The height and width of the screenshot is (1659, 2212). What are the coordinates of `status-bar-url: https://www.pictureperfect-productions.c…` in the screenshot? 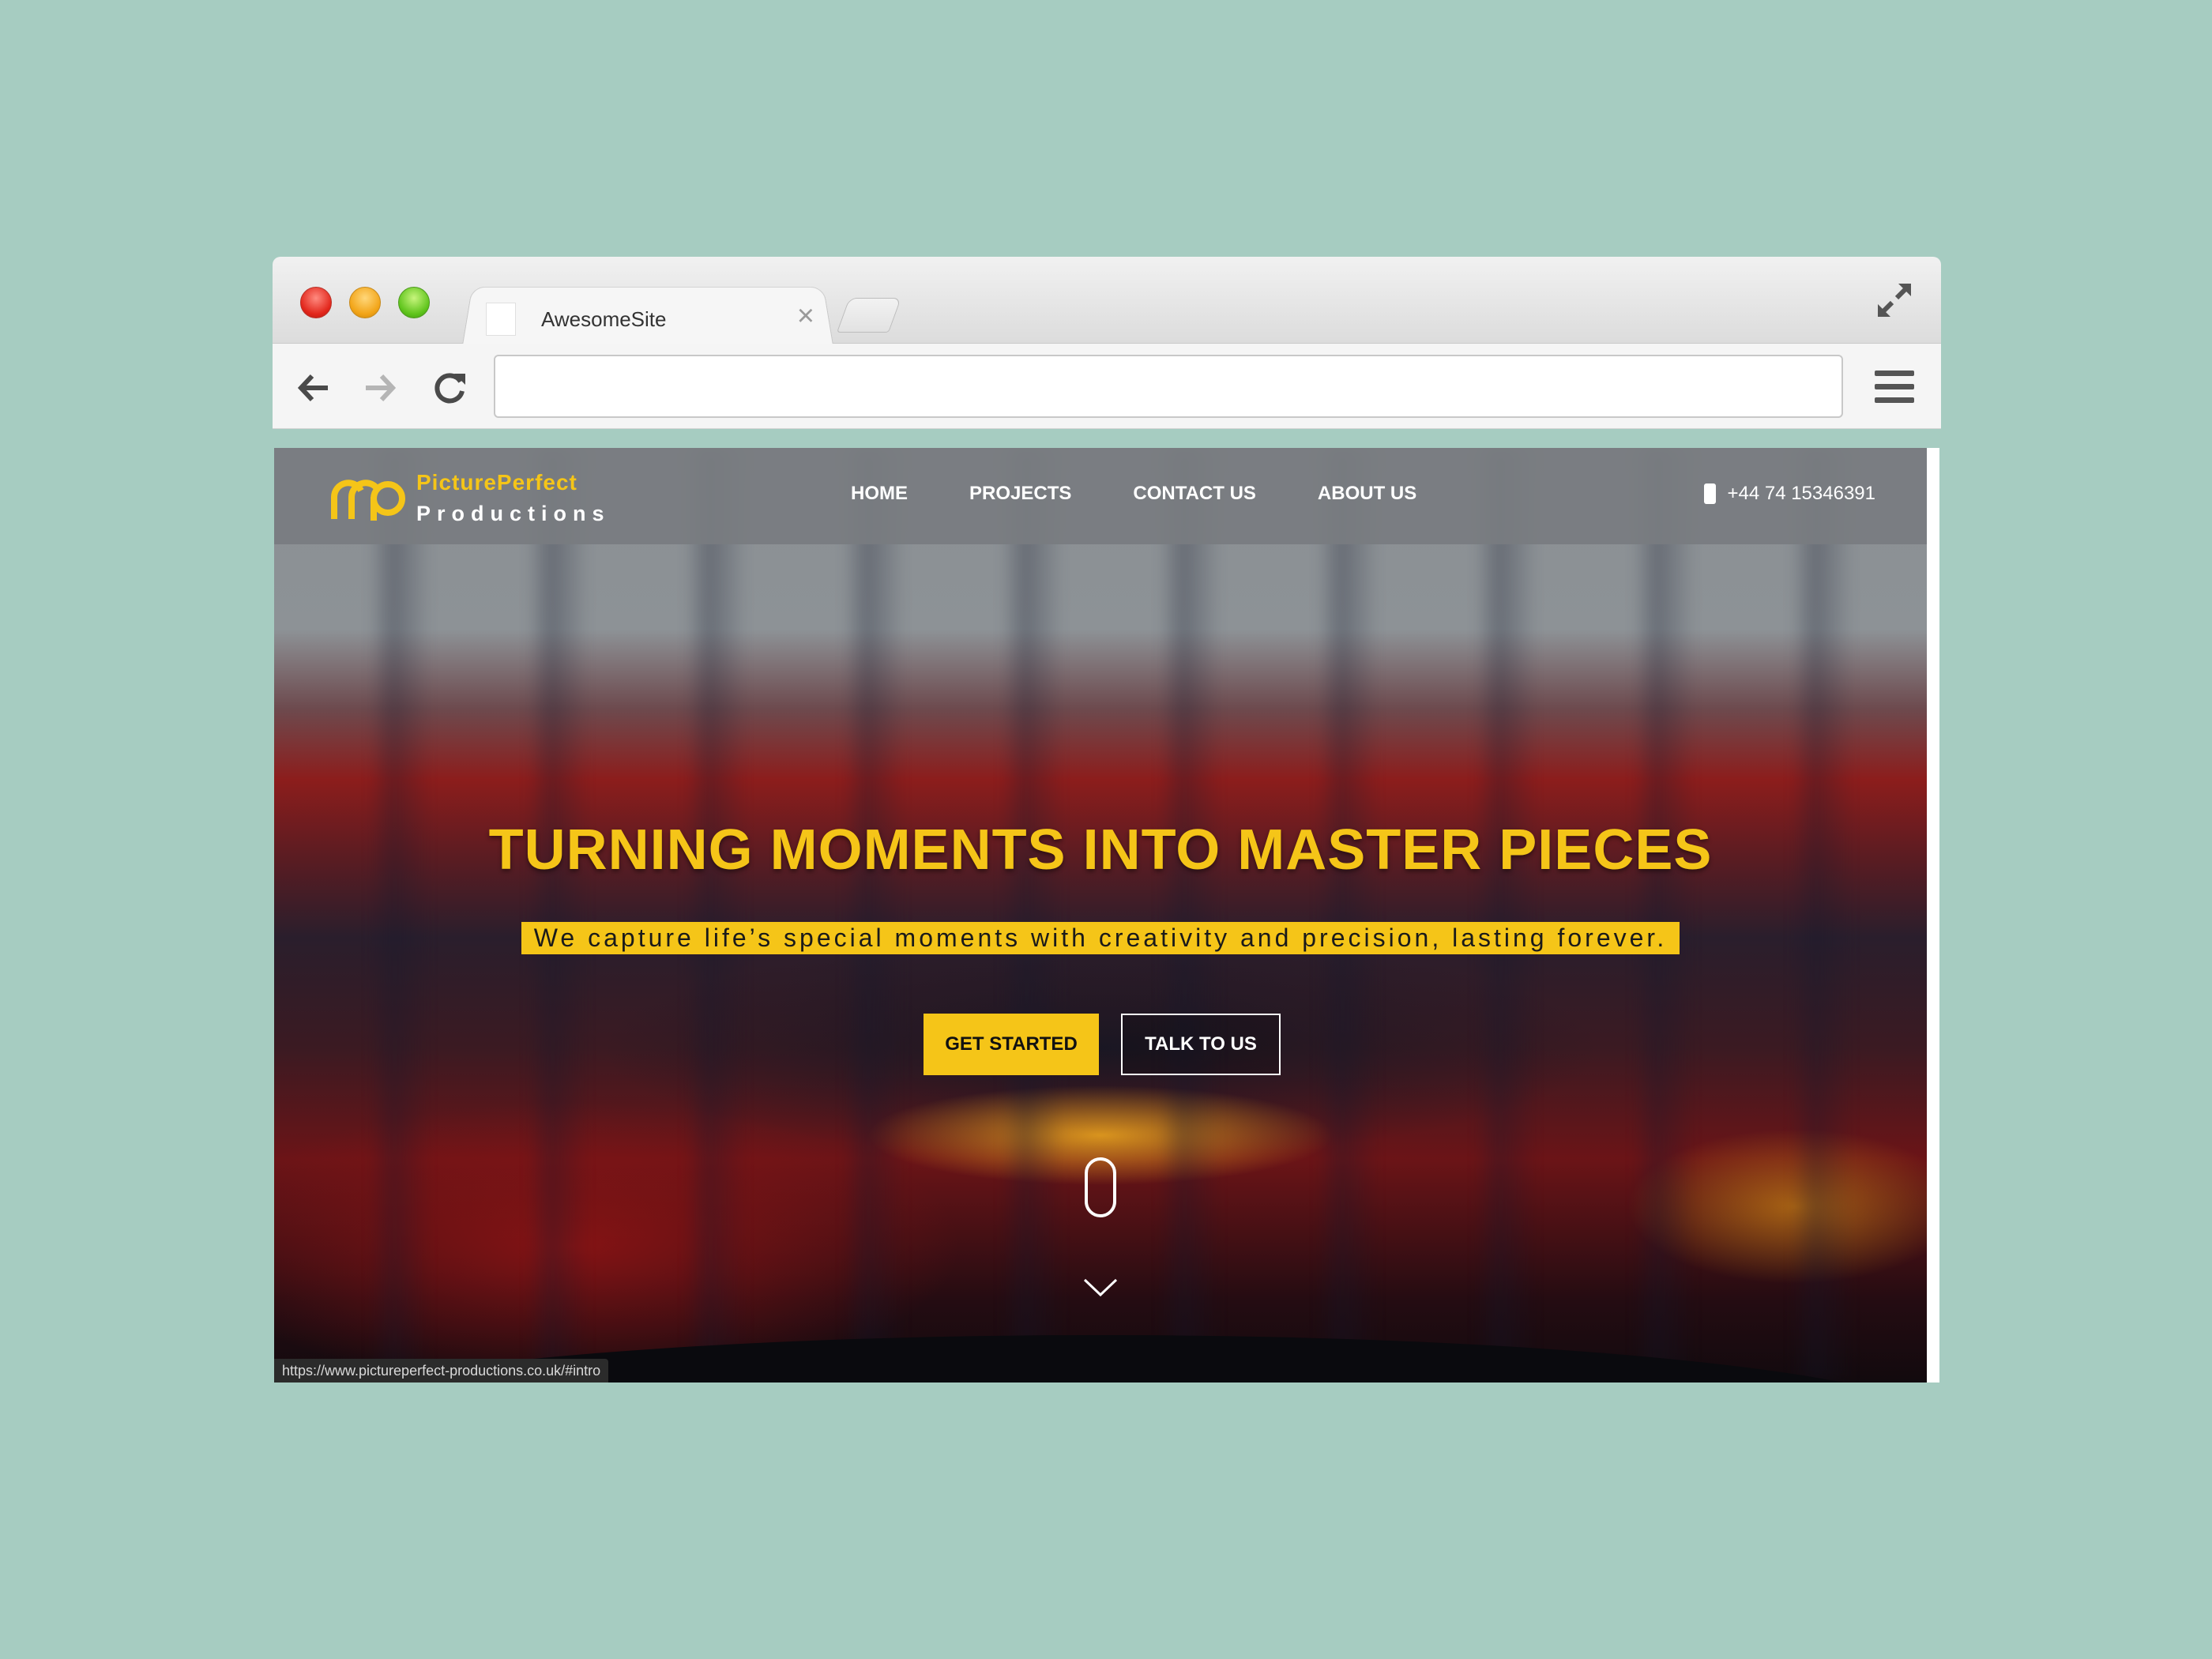 It's located at (442, 1371).